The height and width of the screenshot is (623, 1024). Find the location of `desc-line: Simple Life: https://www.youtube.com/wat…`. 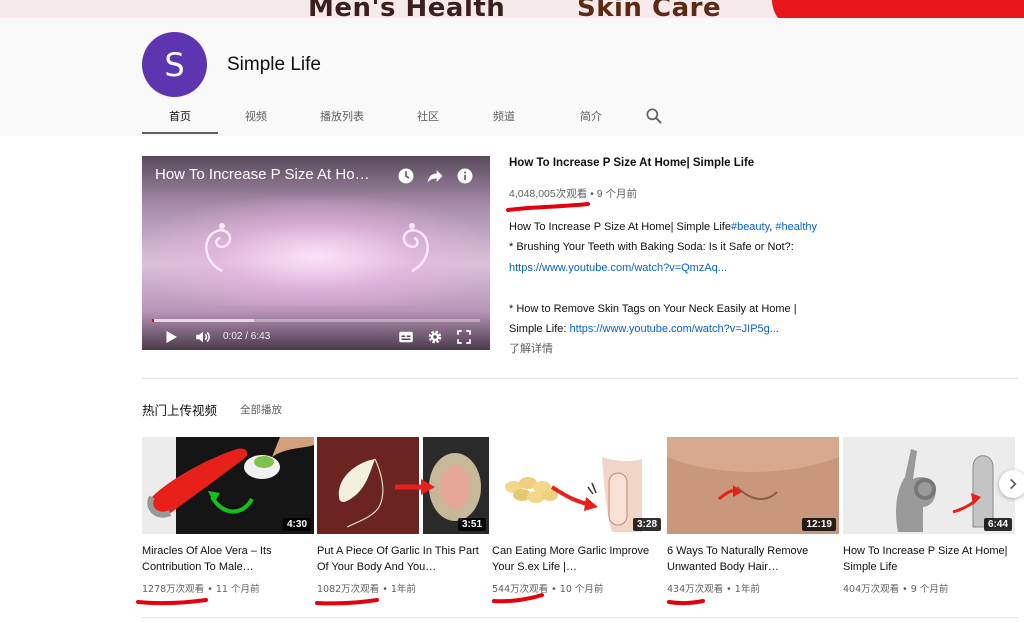

desc-line: Simple Life: https://www.youtube.com/wat… is located at coordinates (674, 329).